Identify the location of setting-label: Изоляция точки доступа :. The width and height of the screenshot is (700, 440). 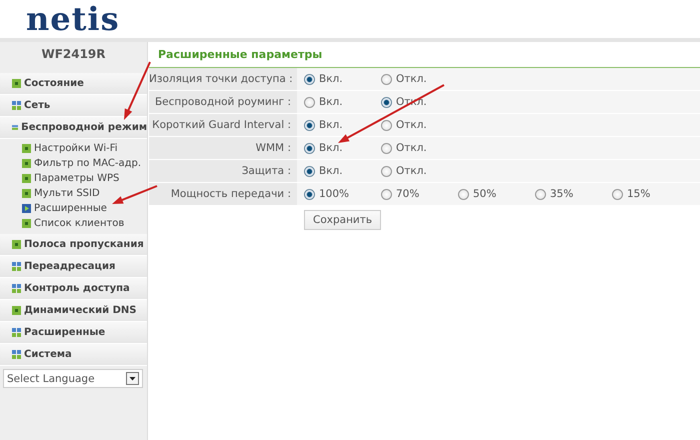
(223, 79).